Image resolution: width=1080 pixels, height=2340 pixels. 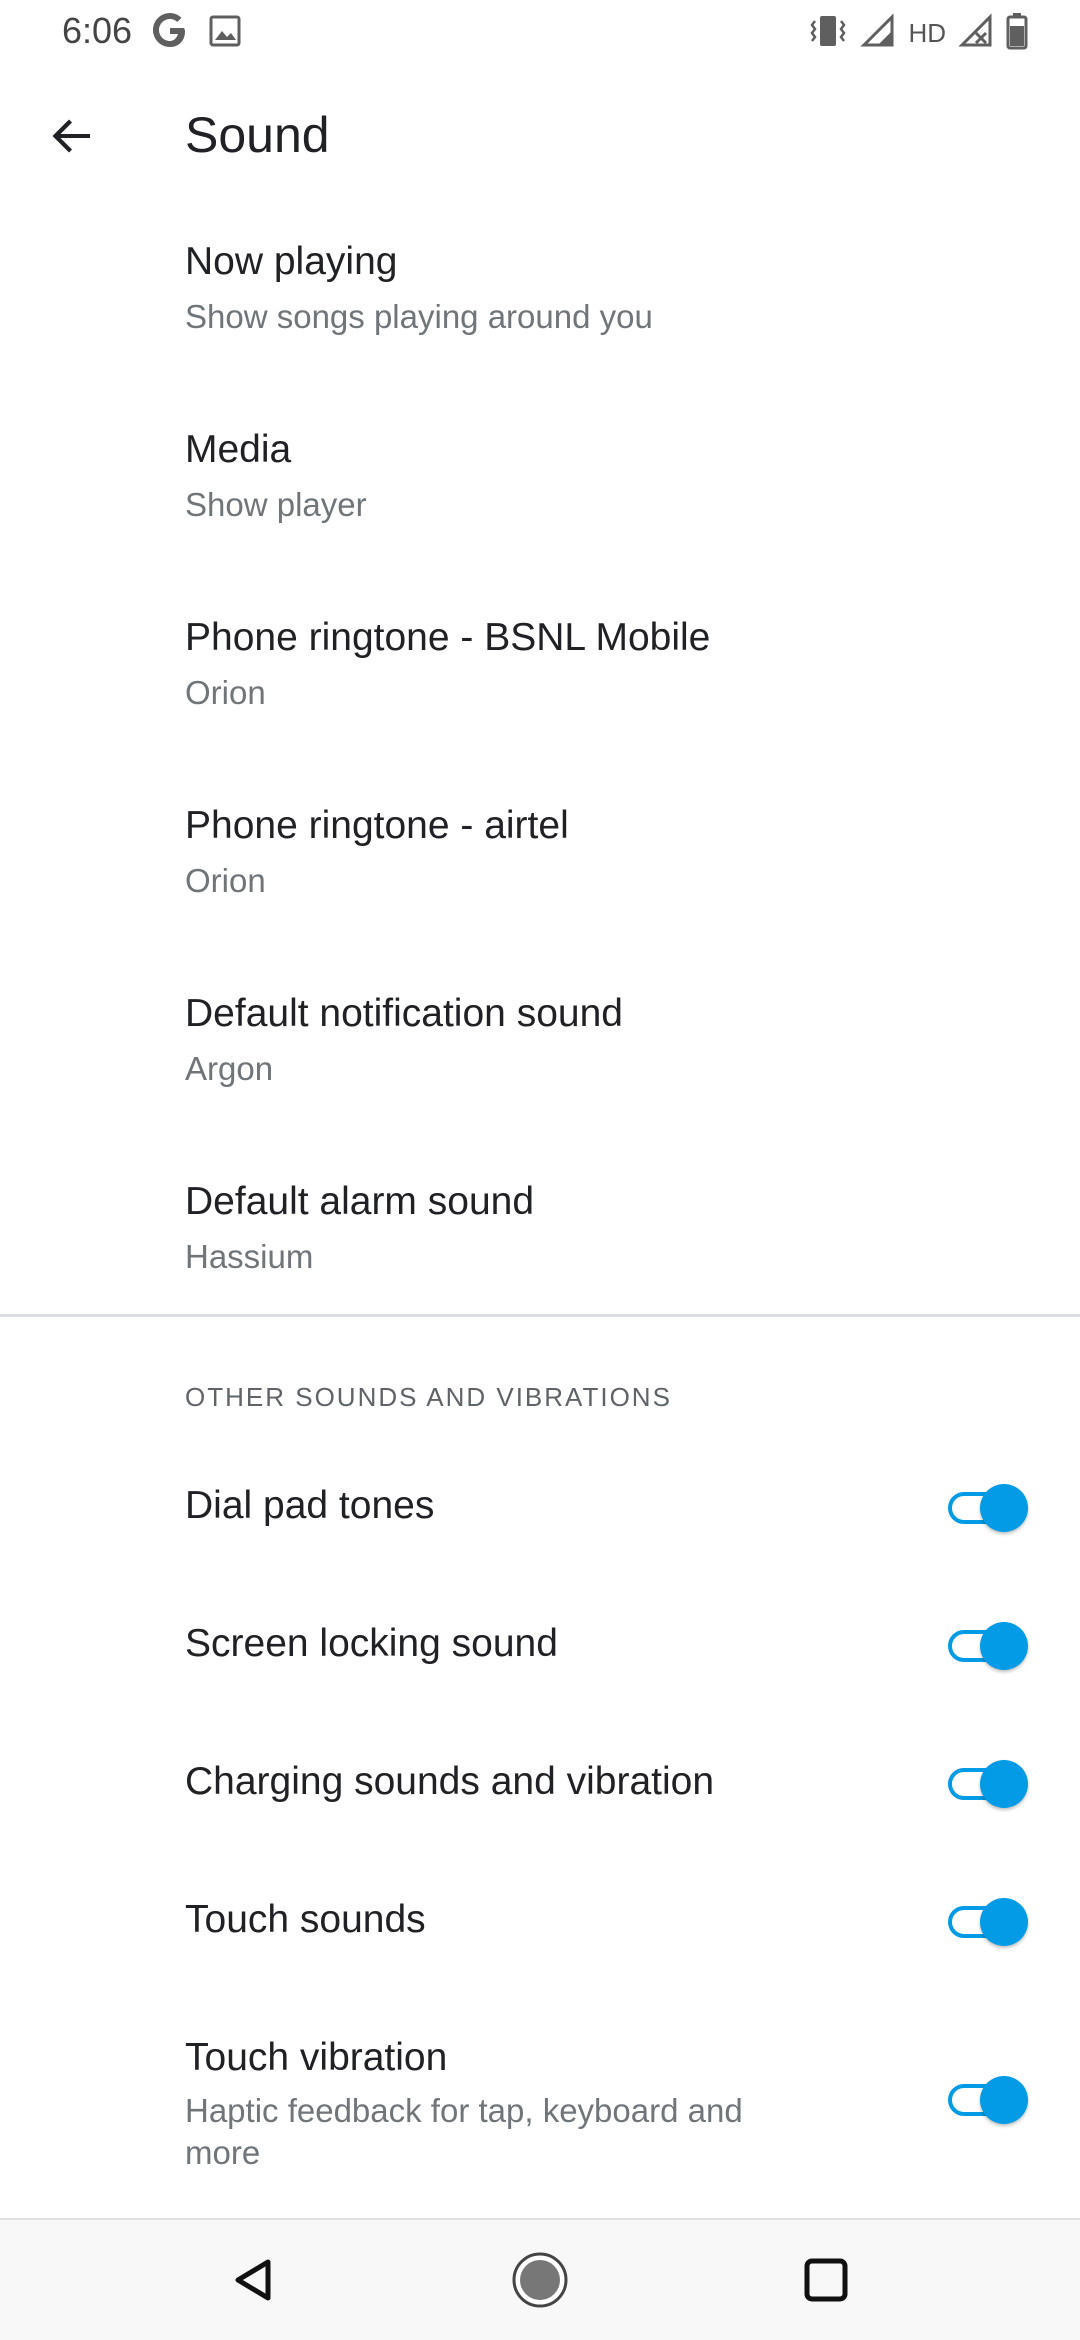 What do you see at coordinates (540, 136) in the screenshot?
I see `app-bar: Sound` at bounding box center [540, 136].